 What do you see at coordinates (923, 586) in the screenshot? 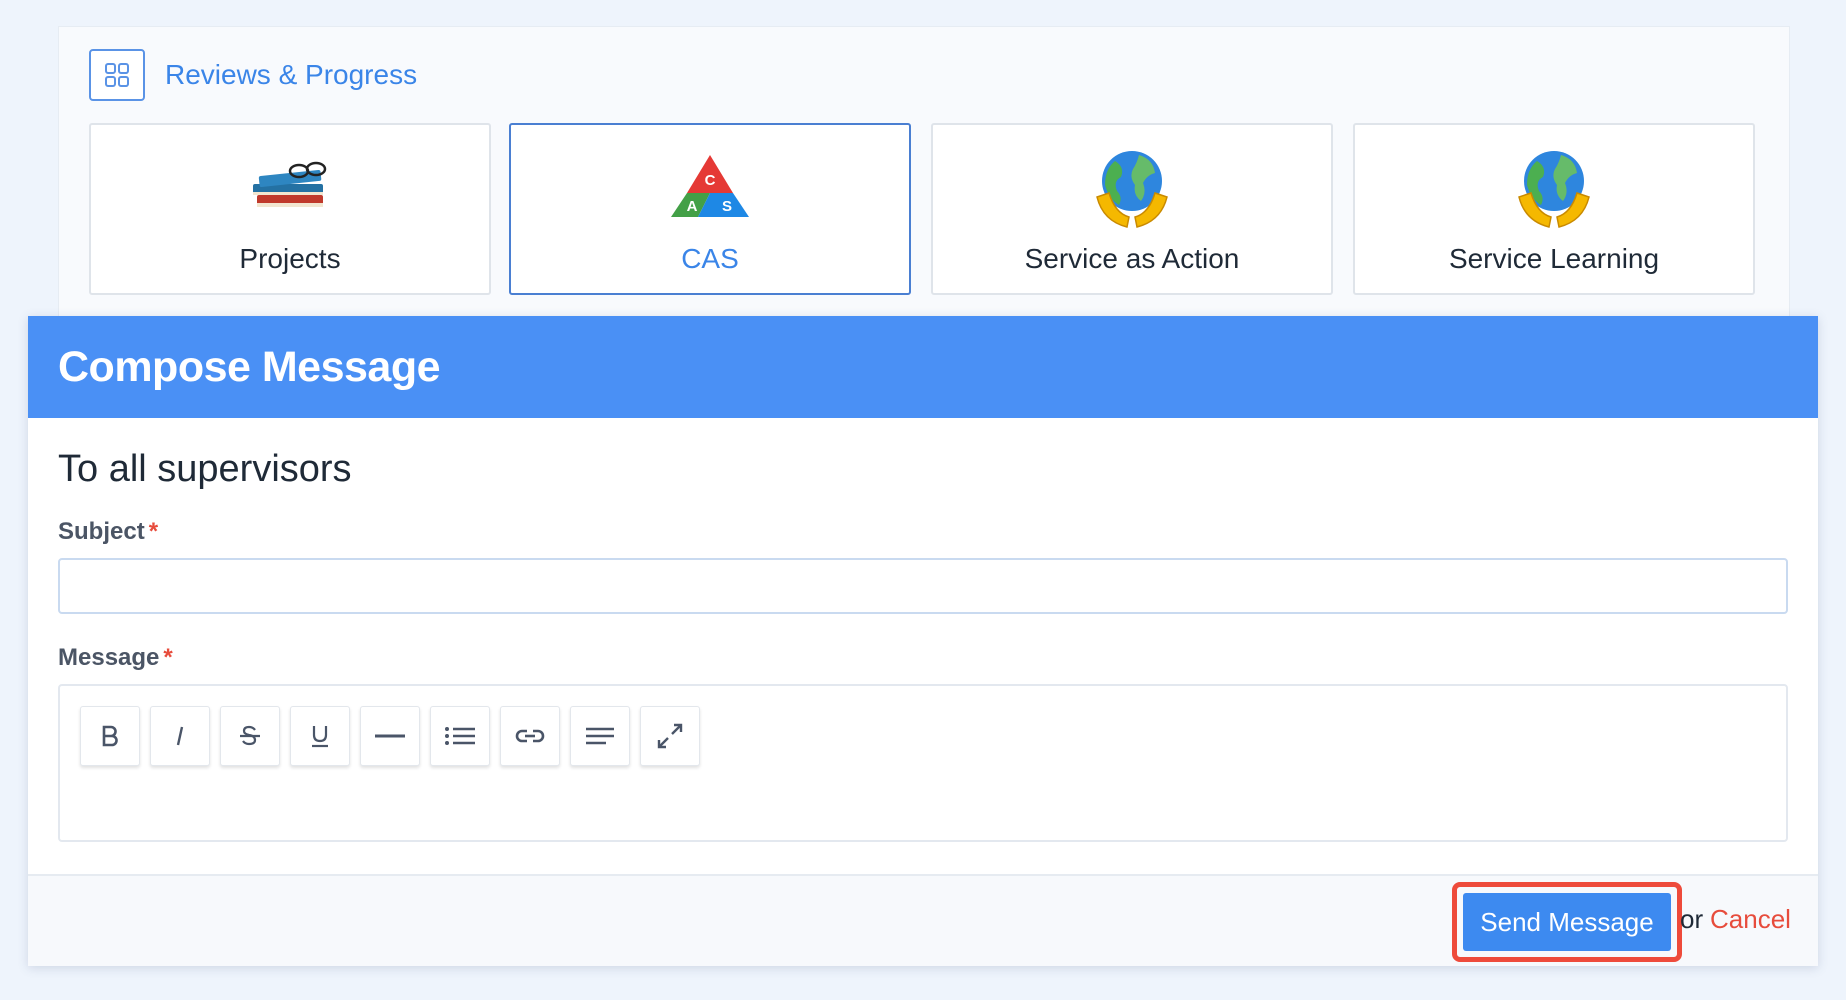
I see `subject-input` at bounding box center [923, 586].